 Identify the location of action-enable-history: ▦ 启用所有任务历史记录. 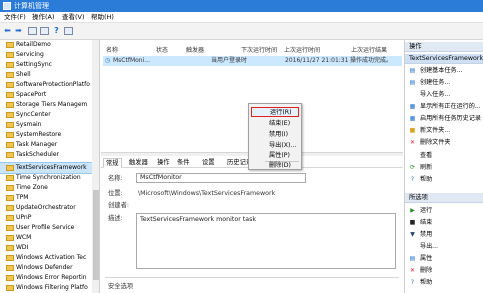
(444, 119).